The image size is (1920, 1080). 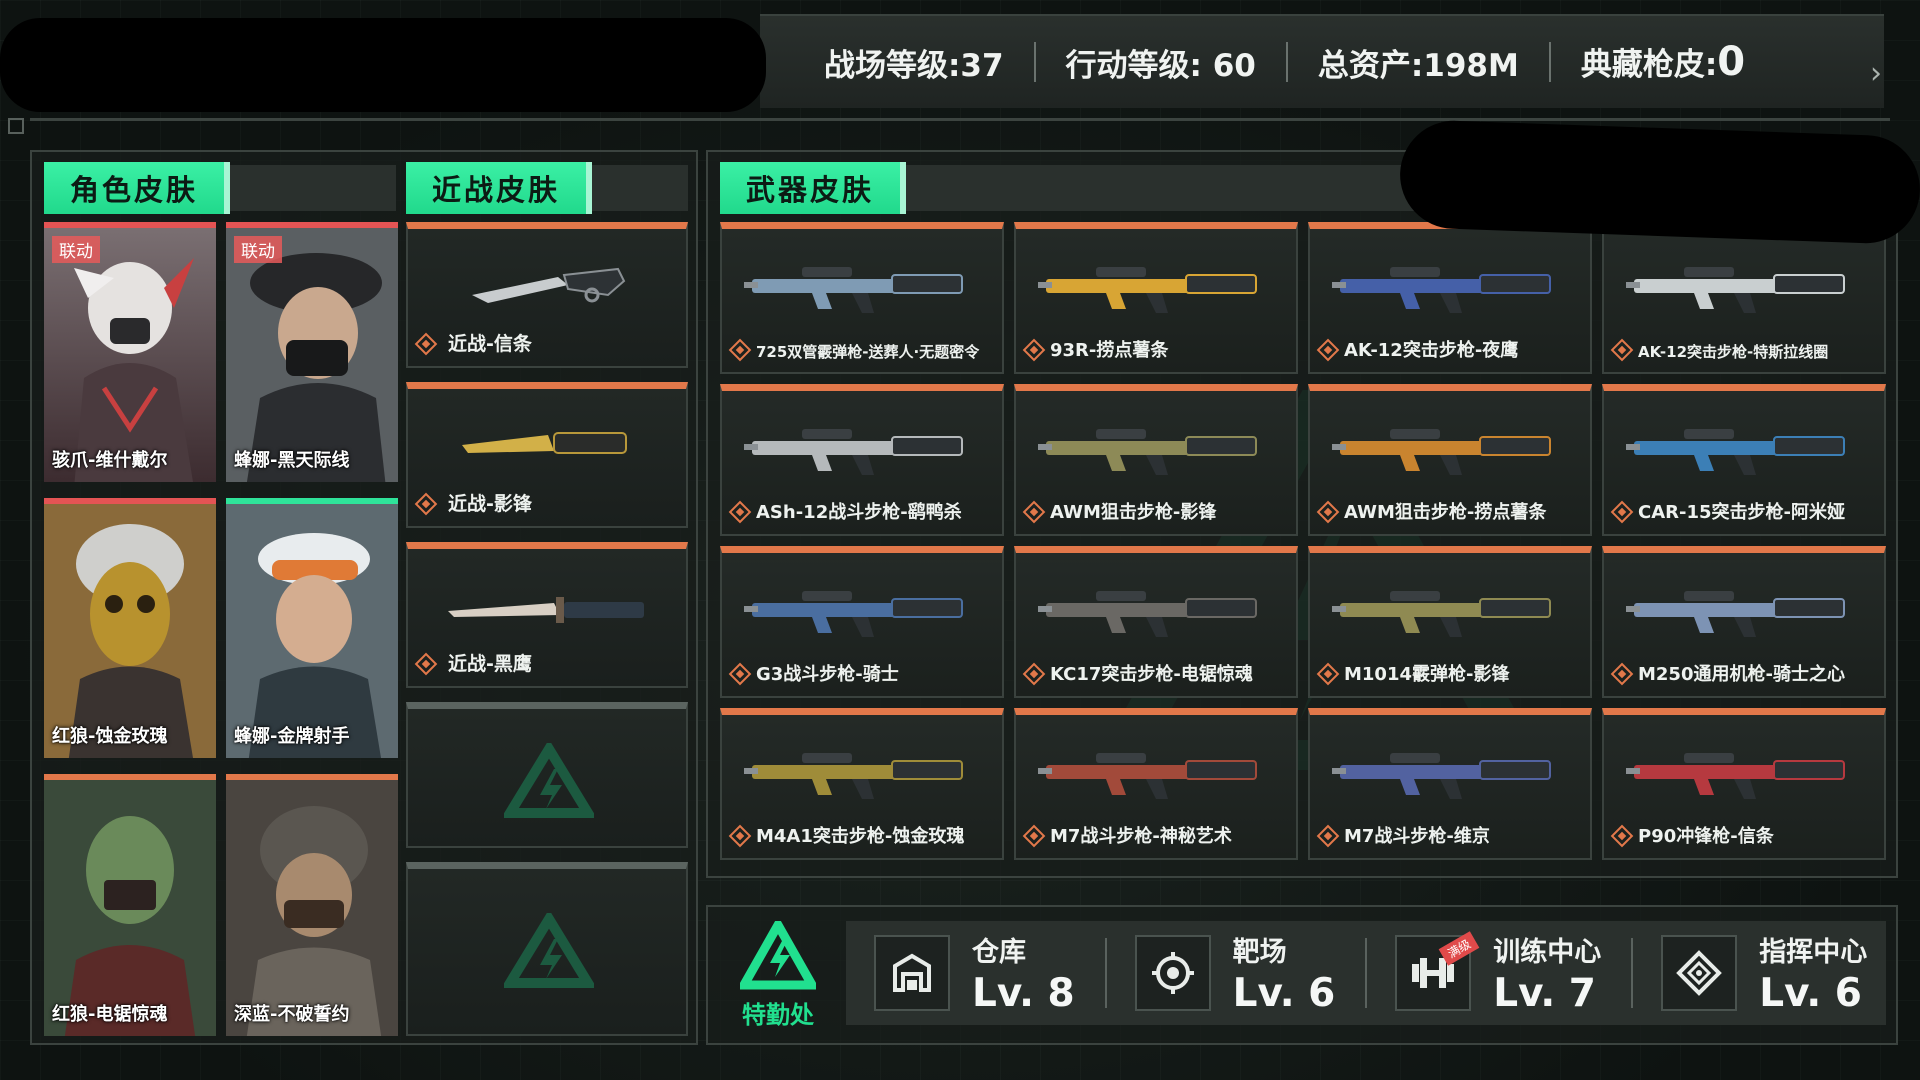 I want to click on weapon-skin-card: 93R-捞点薯条, so click(x=1156, y=298).